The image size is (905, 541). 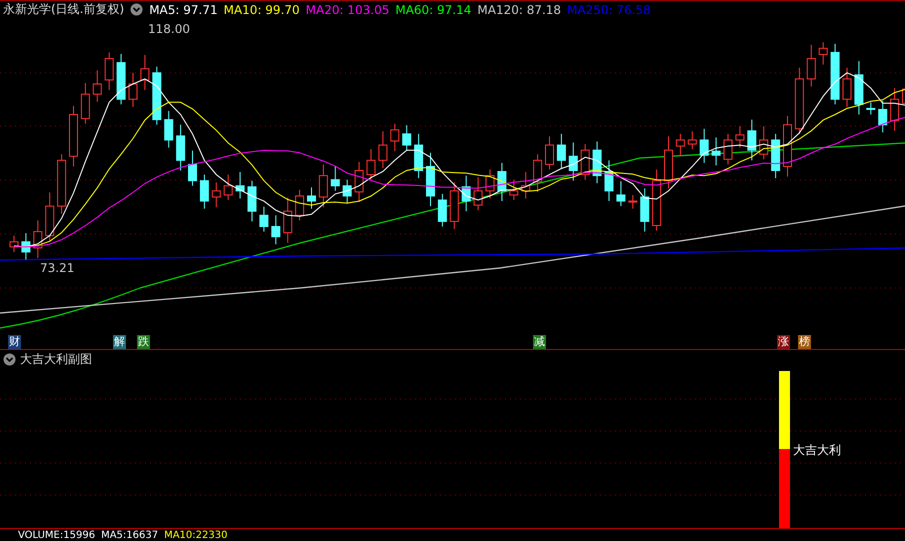 I want to click on indicator-value: MA10: 99.70, so click(x=262, y=9).